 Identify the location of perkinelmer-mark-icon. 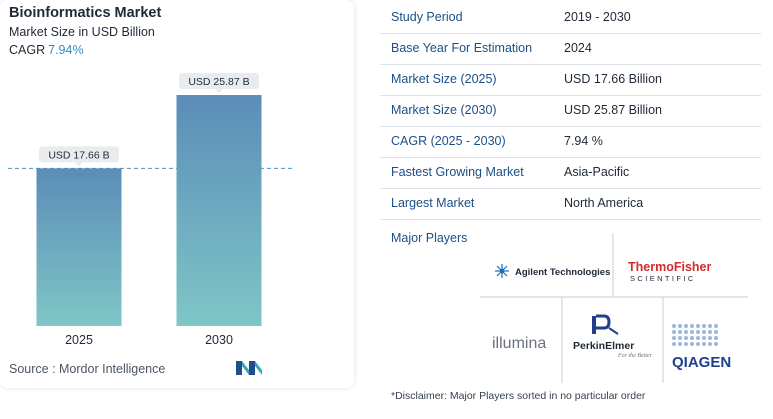
(605, 324).